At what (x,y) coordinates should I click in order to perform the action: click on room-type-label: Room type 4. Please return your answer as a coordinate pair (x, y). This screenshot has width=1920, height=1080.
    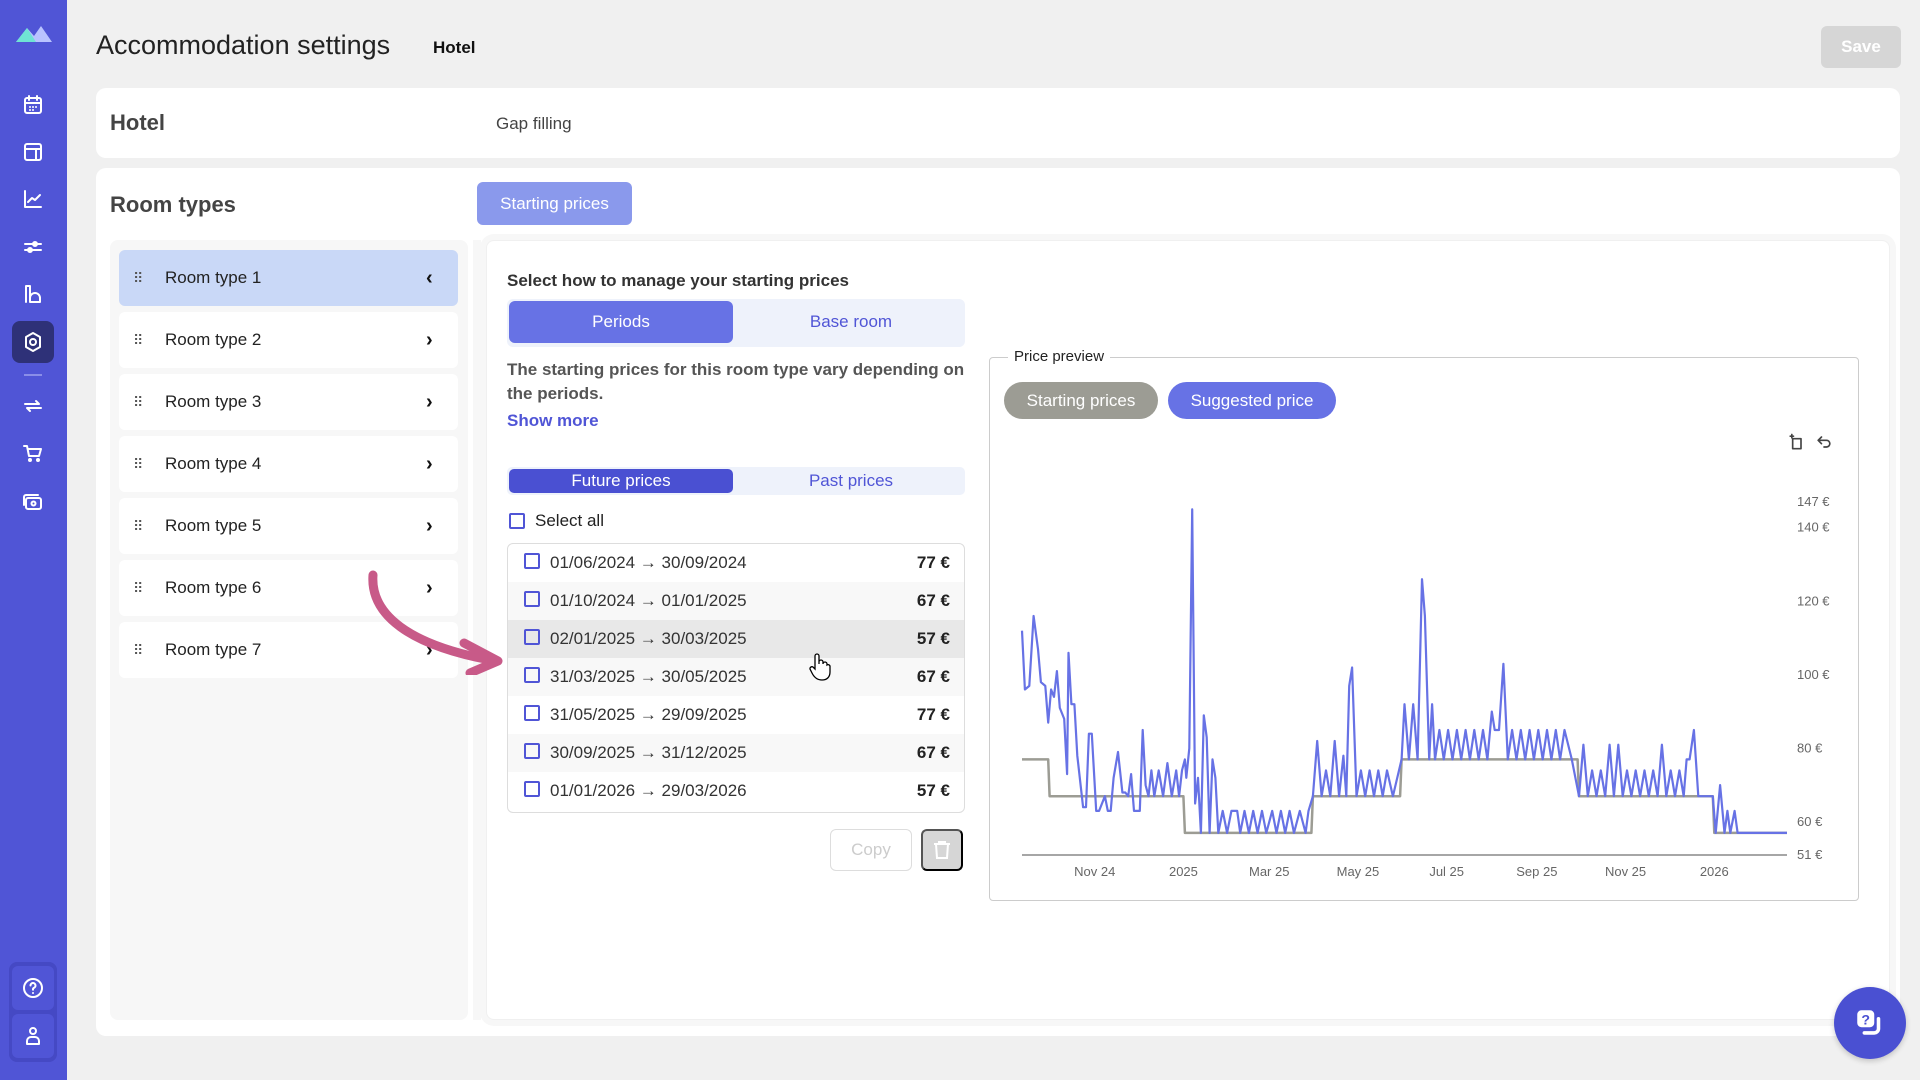
    Looking at the image, I should click on (213, 463).